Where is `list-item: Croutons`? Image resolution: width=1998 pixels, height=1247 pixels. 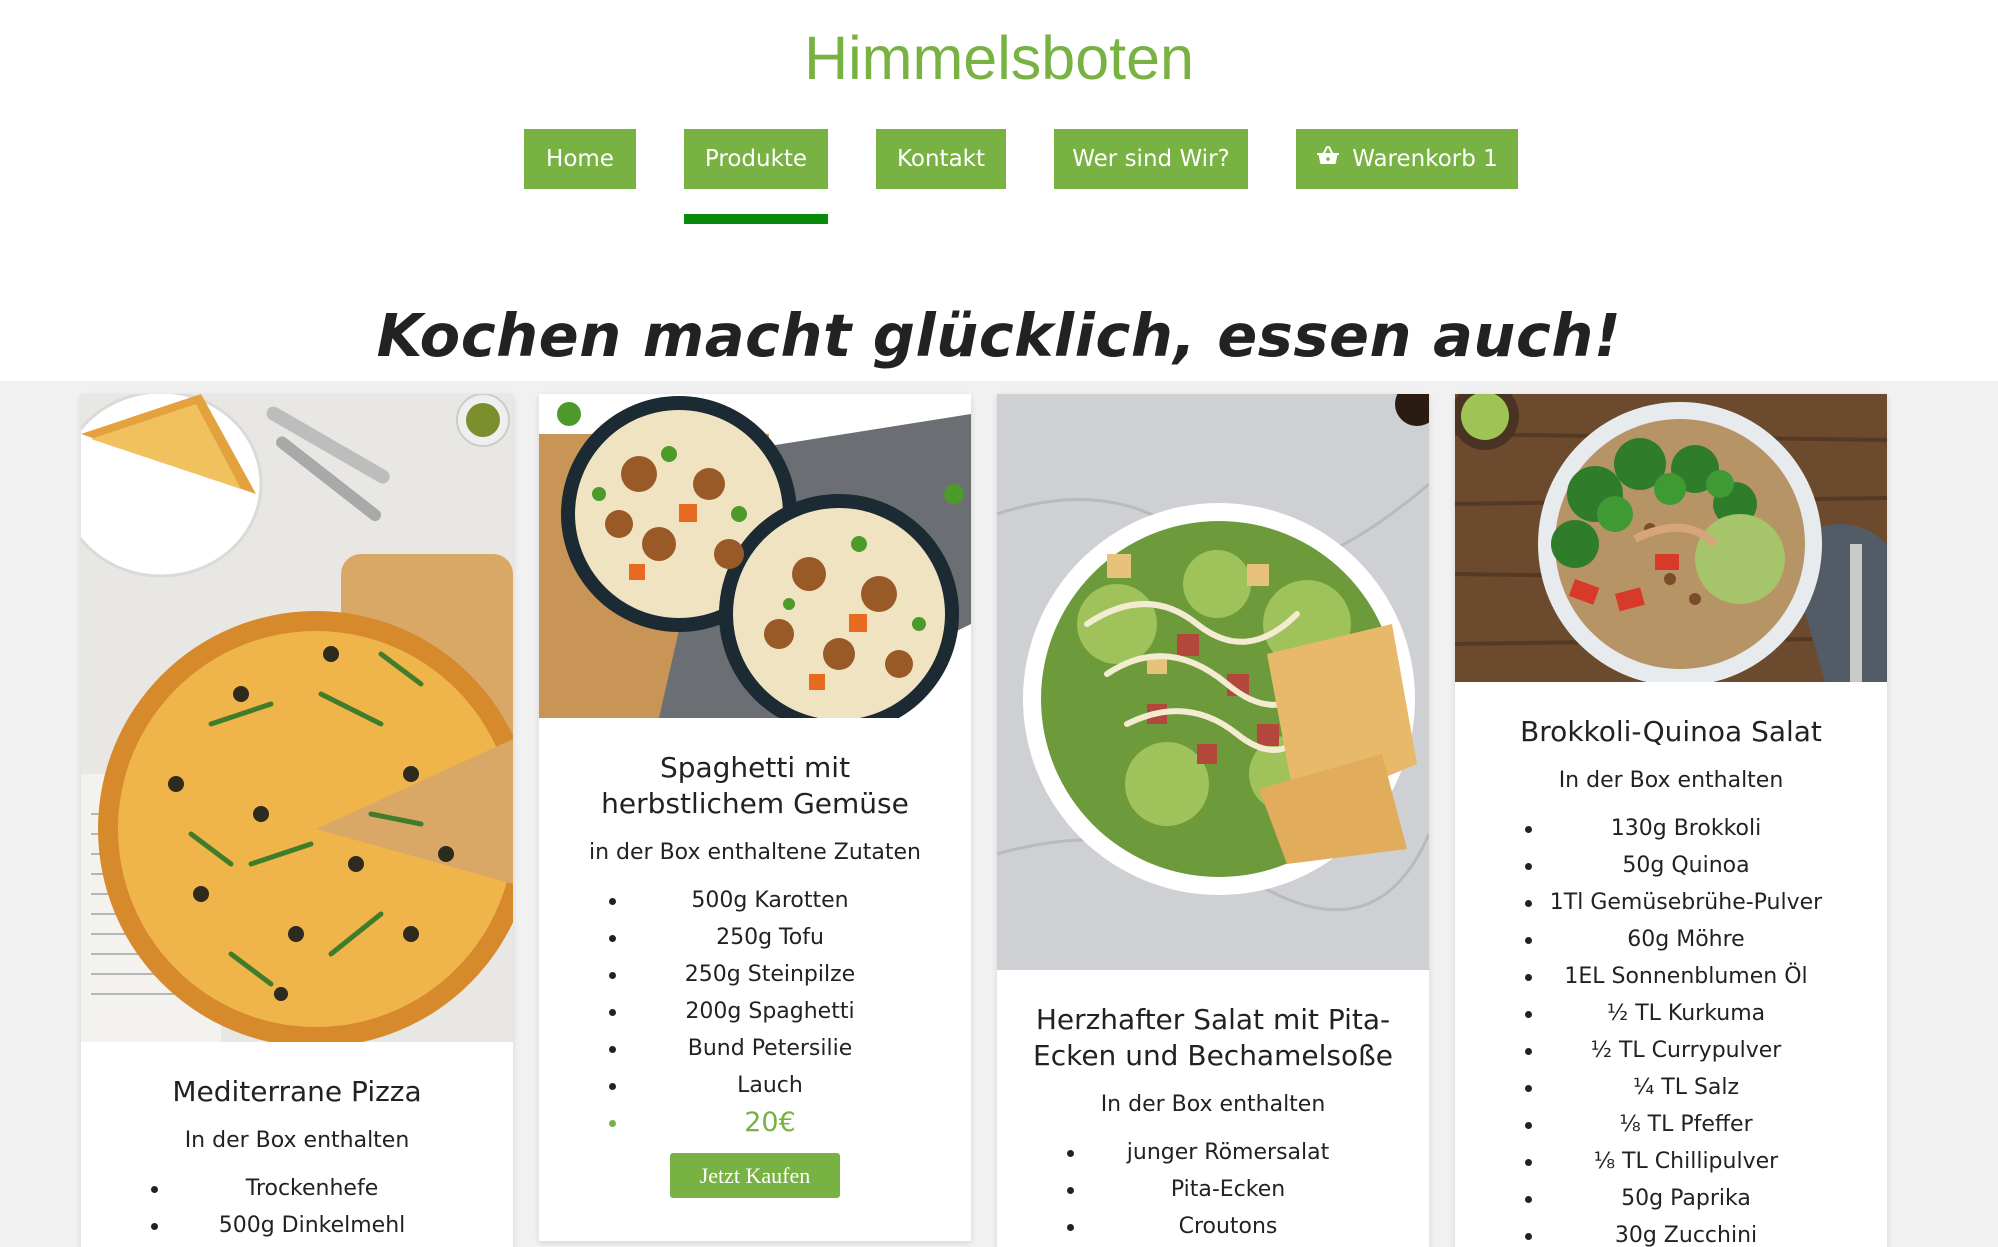
list-item: Croutons is located at coordinates (1213, 1226).